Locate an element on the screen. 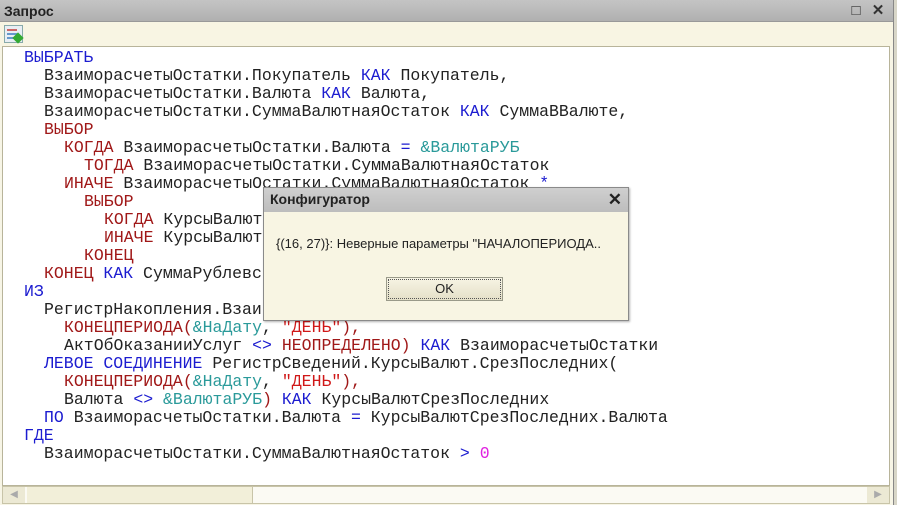 The width and height of the screenshot is (897, 505). code-token: ПО is located at coordinates (54, 417).